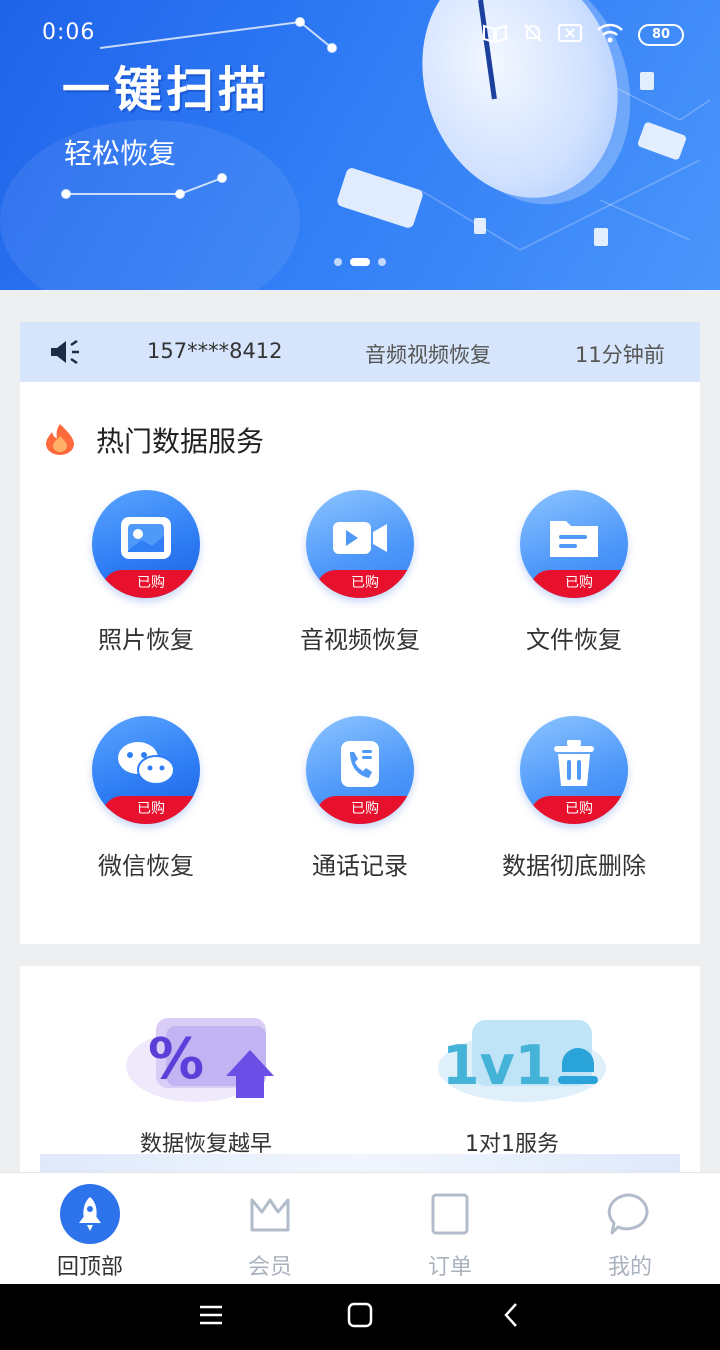 This screenshot has height=1350, width=720. What do you see at coordinates (120, 153) in the screenshot?
I see `banner-subtitle: 轻松恢复` at bounding box center [120, 153].